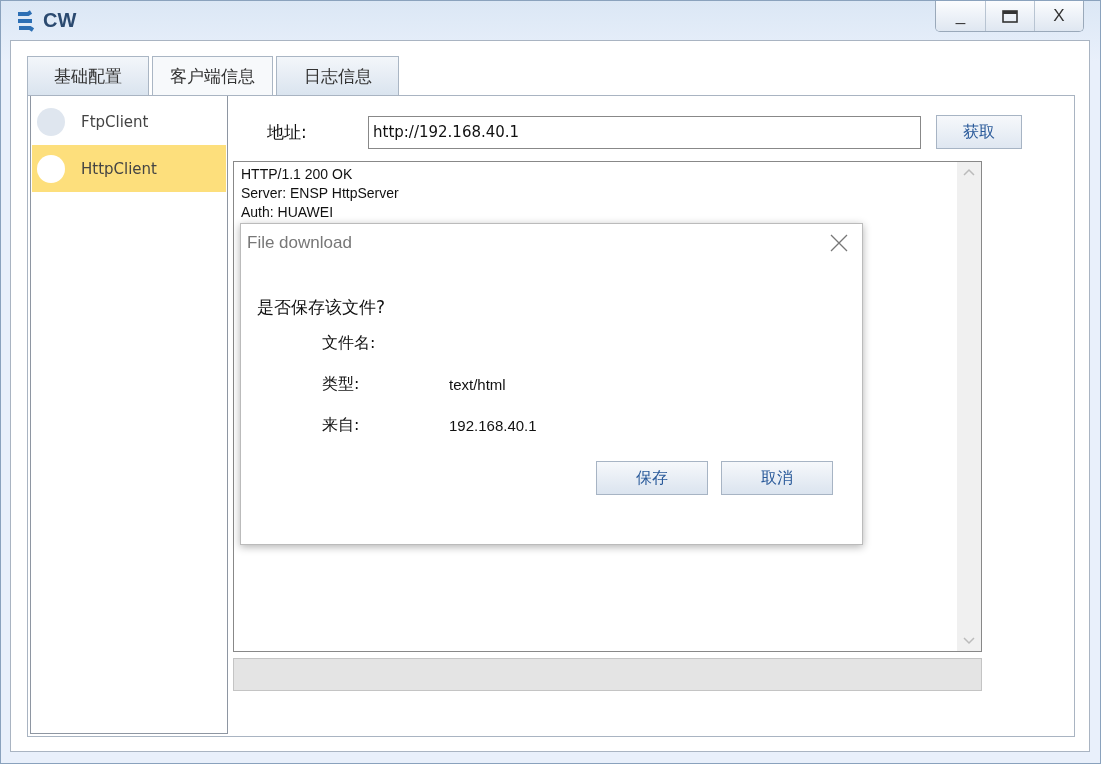  I want to click on close-icon, so click(839, 243).